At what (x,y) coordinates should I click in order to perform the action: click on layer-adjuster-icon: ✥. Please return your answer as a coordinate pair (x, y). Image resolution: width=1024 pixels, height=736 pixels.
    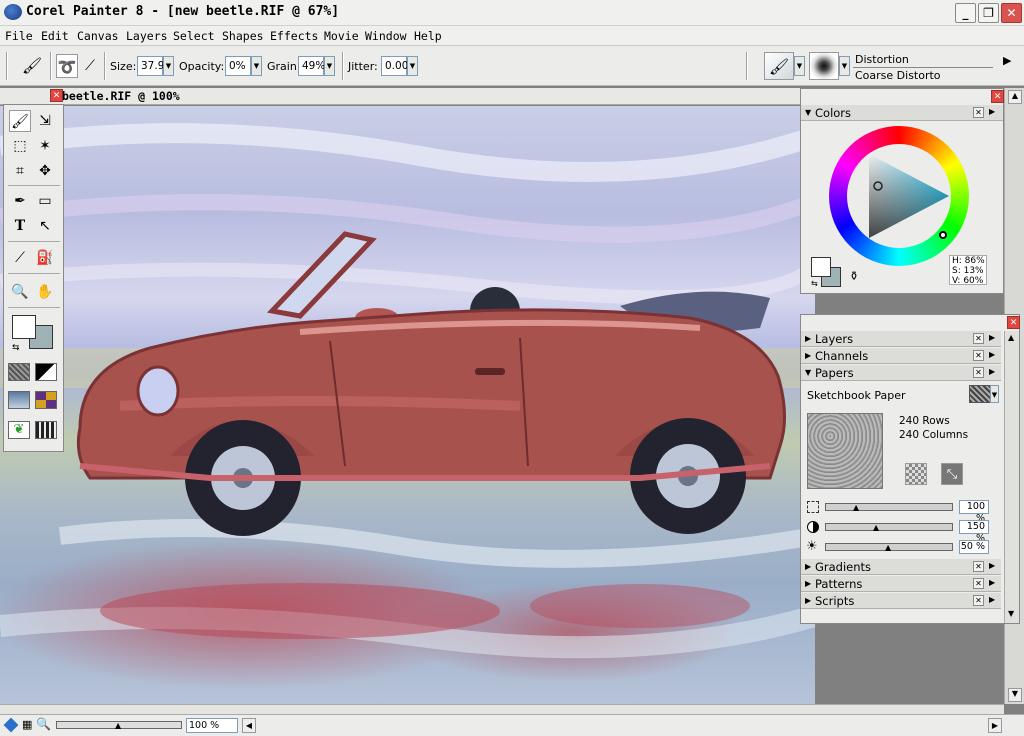
    Looking at the image, I should click on (45, 171).